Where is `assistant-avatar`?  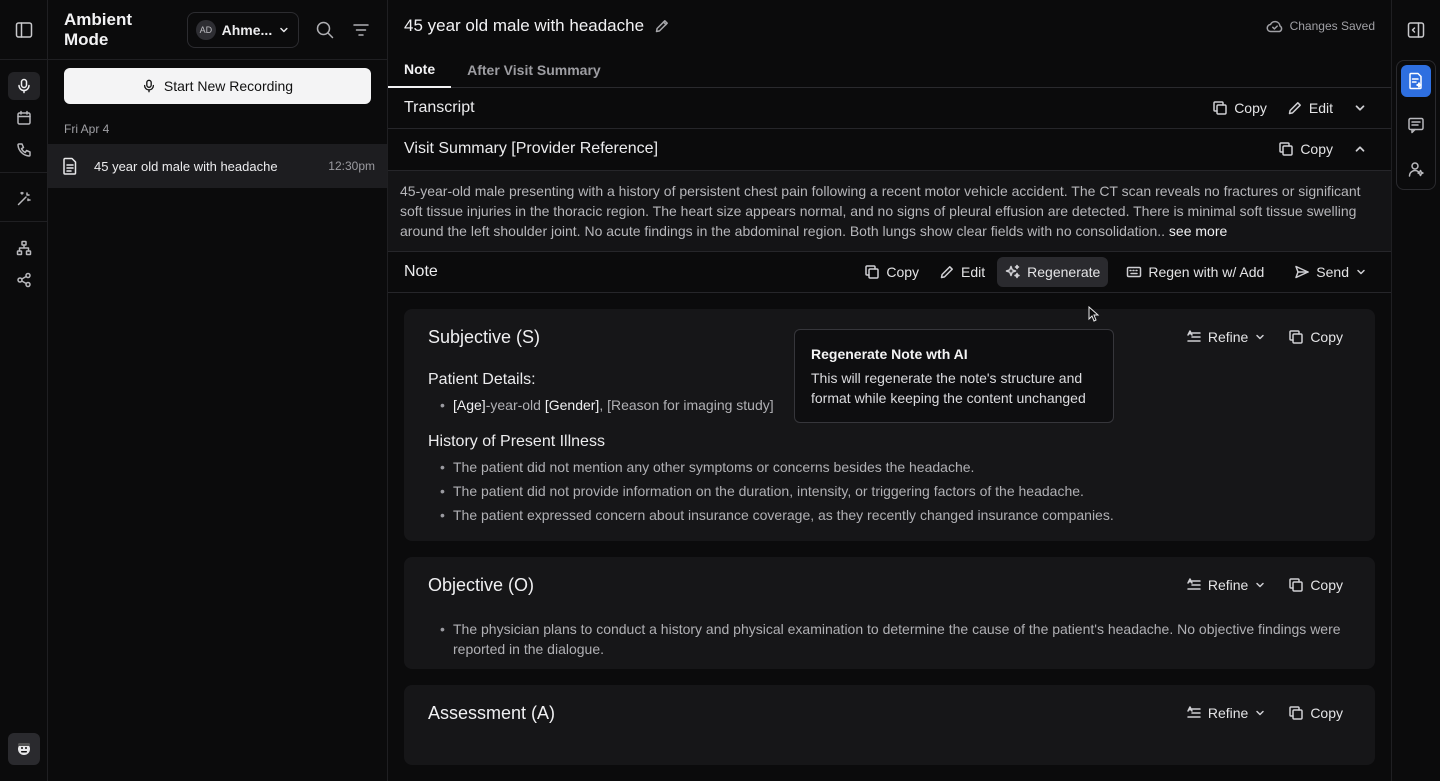
assistant-avatar is located at coordinates (24, 749).